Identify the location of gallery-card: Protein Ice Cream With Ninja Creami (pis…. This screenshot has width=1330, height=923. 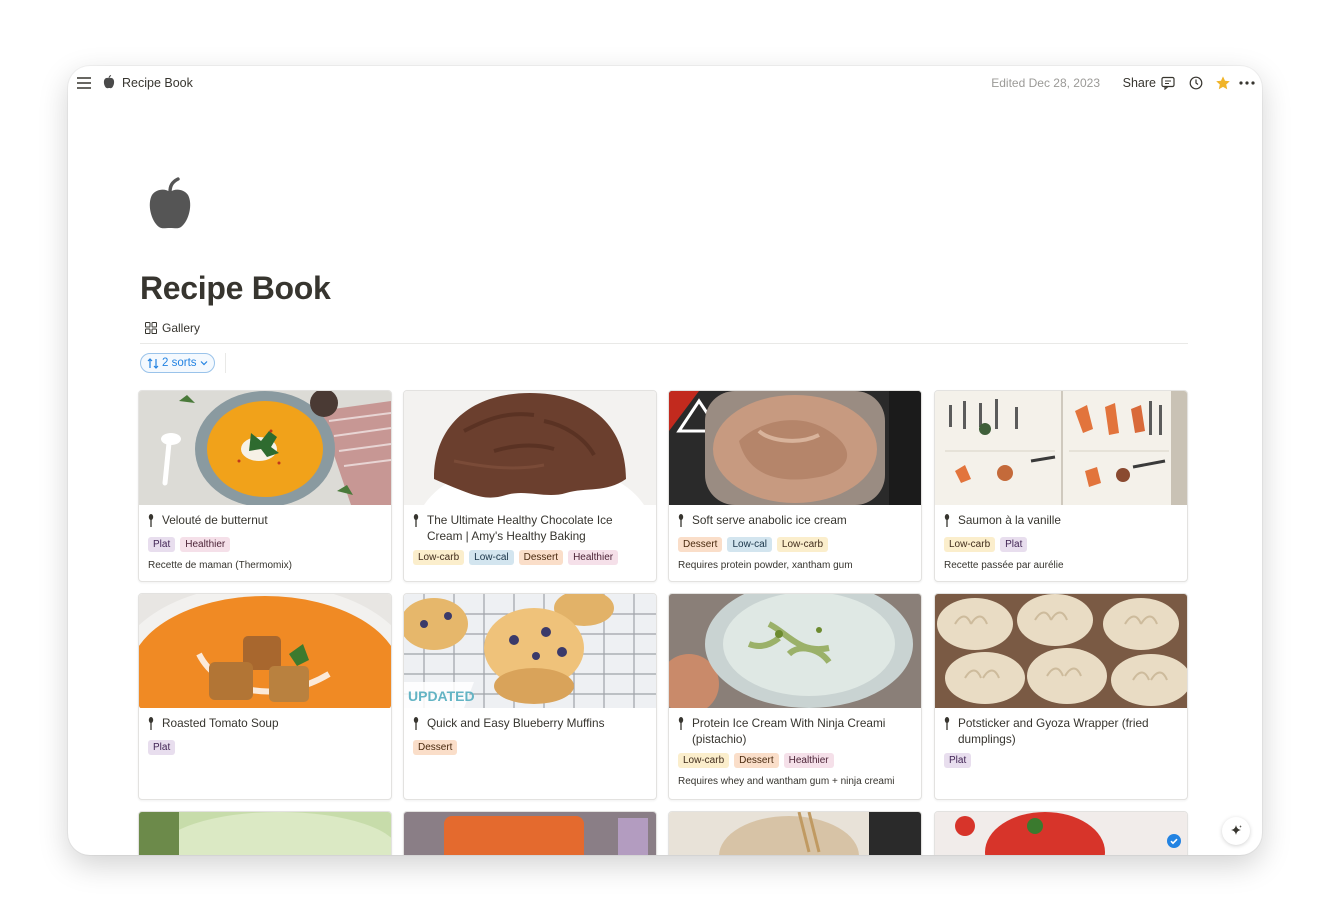
(795, 696).